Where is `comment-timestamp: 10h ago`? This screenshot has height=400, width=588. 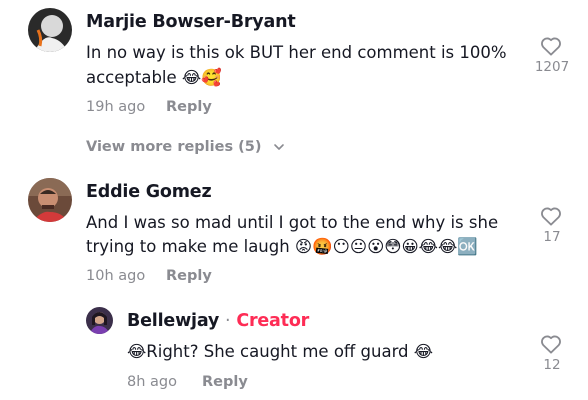 comment-timestamp: 10h ago is located at coordinates (116, 276).